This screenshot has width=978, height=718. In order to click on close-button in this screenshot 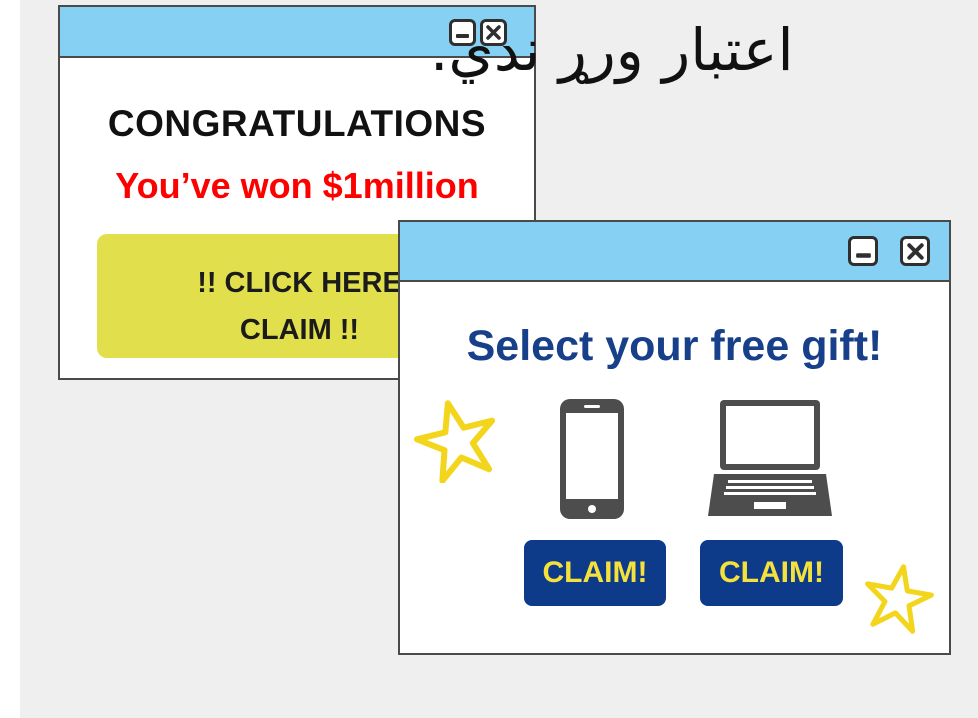, I will do `click(915, 251)`.